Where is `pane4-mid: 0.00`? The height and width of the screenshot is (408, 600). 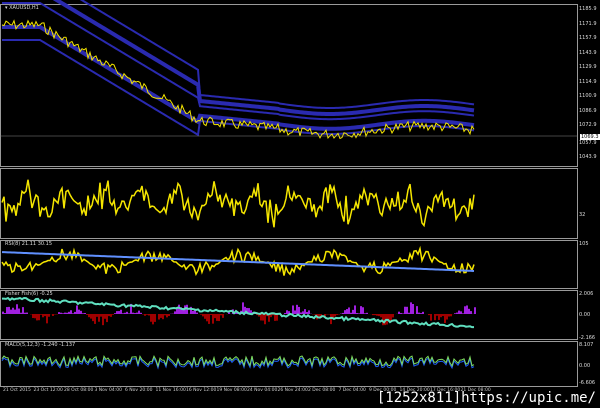
pane4-mid: 0.00 is located at coordinates (585, 315).